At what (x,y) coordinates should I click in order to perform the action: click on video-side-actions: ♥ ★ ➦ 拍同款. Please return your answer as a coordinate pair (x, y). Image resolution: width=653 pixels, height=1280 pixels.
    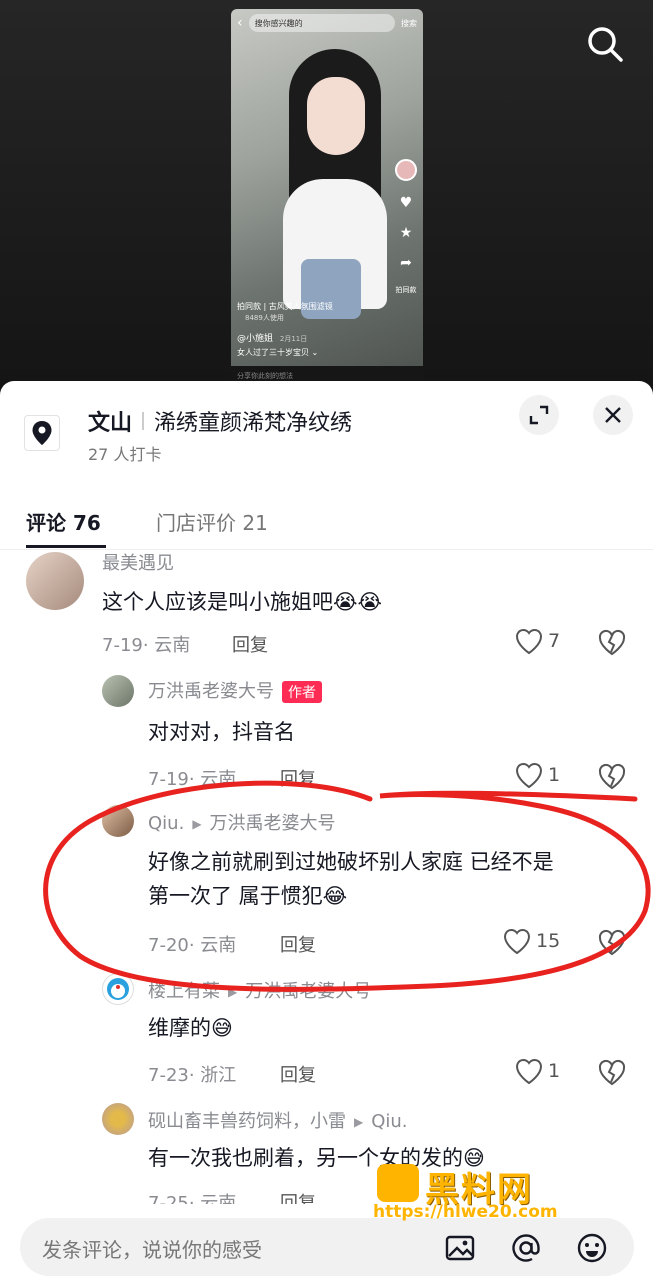
    Looking at the image, I should click on (406, 227).